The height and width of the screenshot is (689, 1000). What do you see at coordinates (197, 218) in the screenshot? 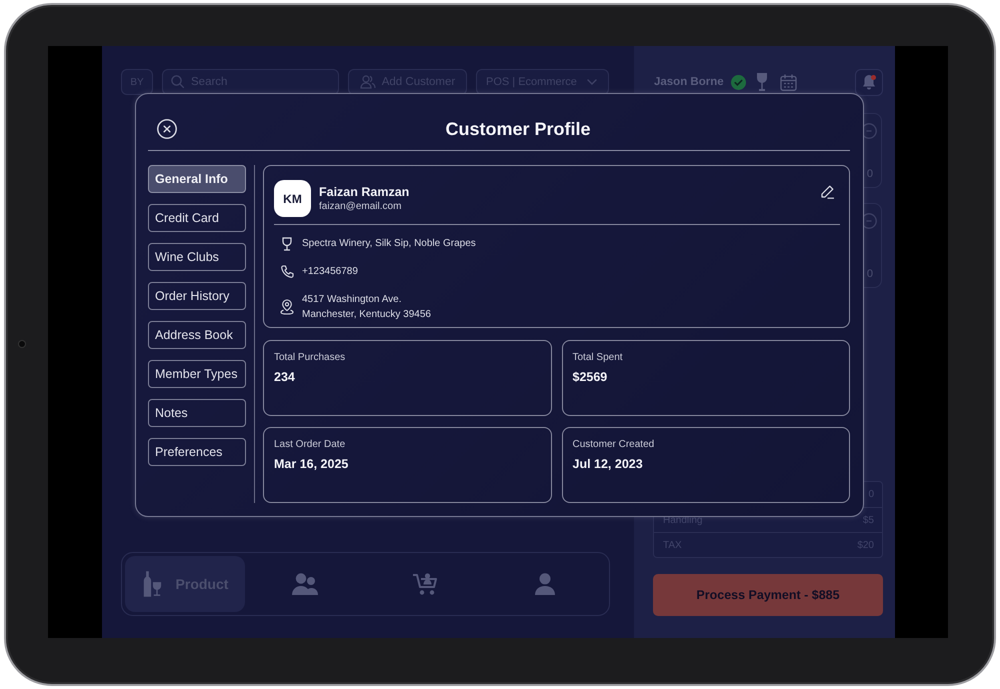
I see `profile-tab: Credit Card` at bounding box center [197, 218].